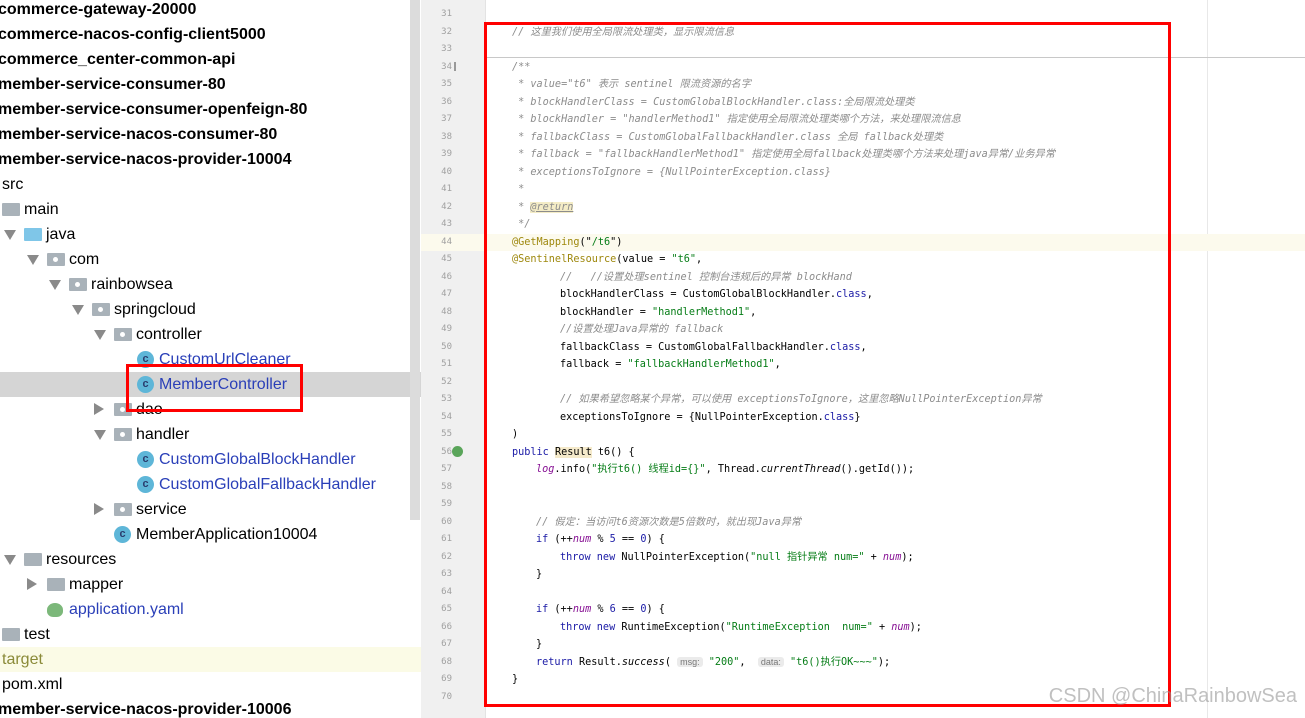  I want to click on tree-item: member-service-consumer-80, so click(210, 84).